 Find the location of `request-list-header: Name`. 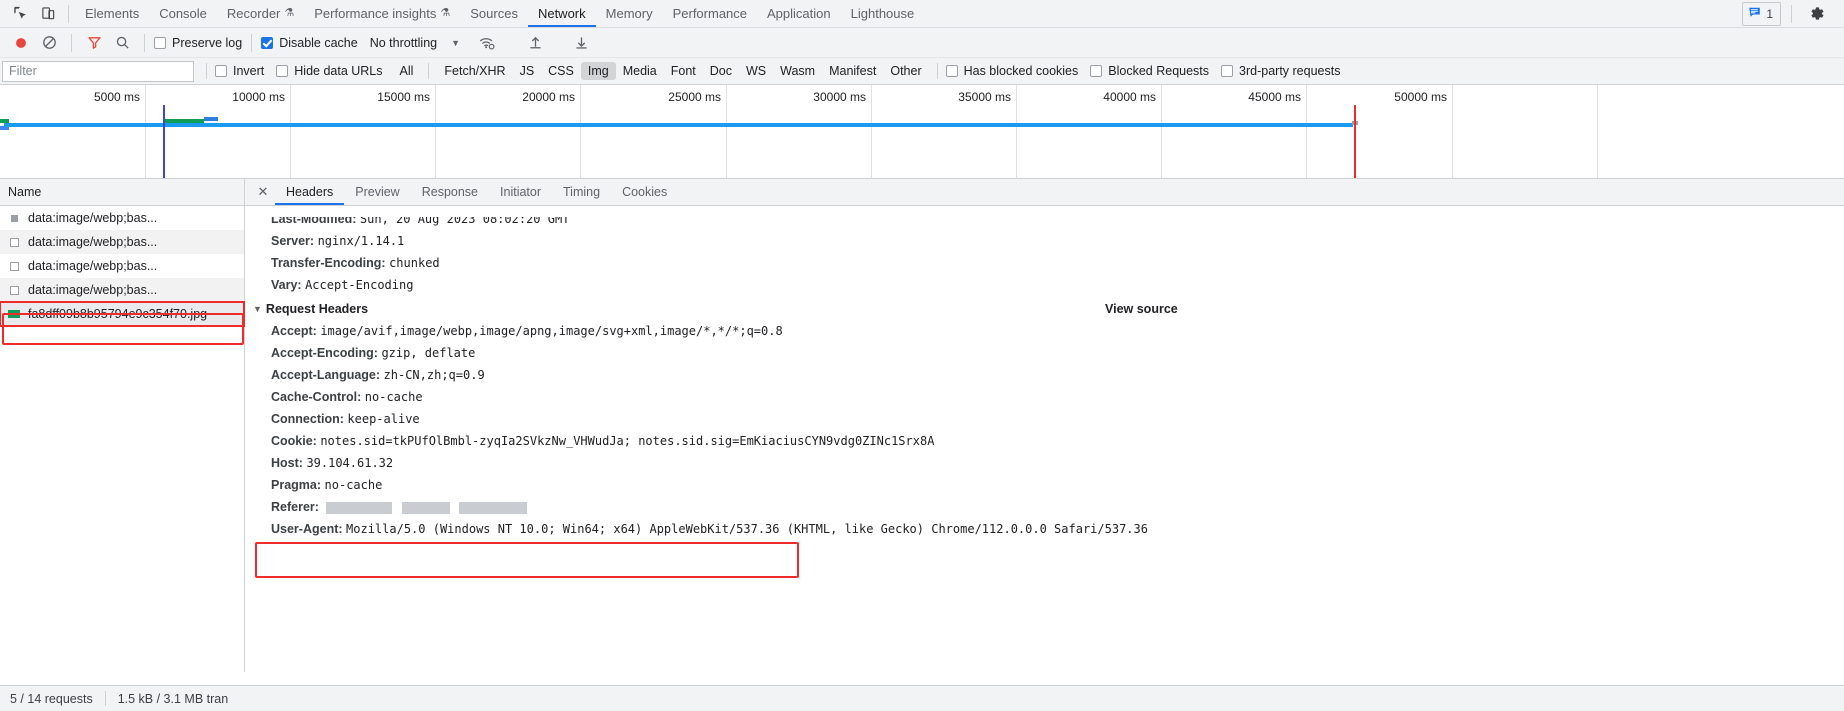

request-list-header: Name is located at coordinates (122, 192).